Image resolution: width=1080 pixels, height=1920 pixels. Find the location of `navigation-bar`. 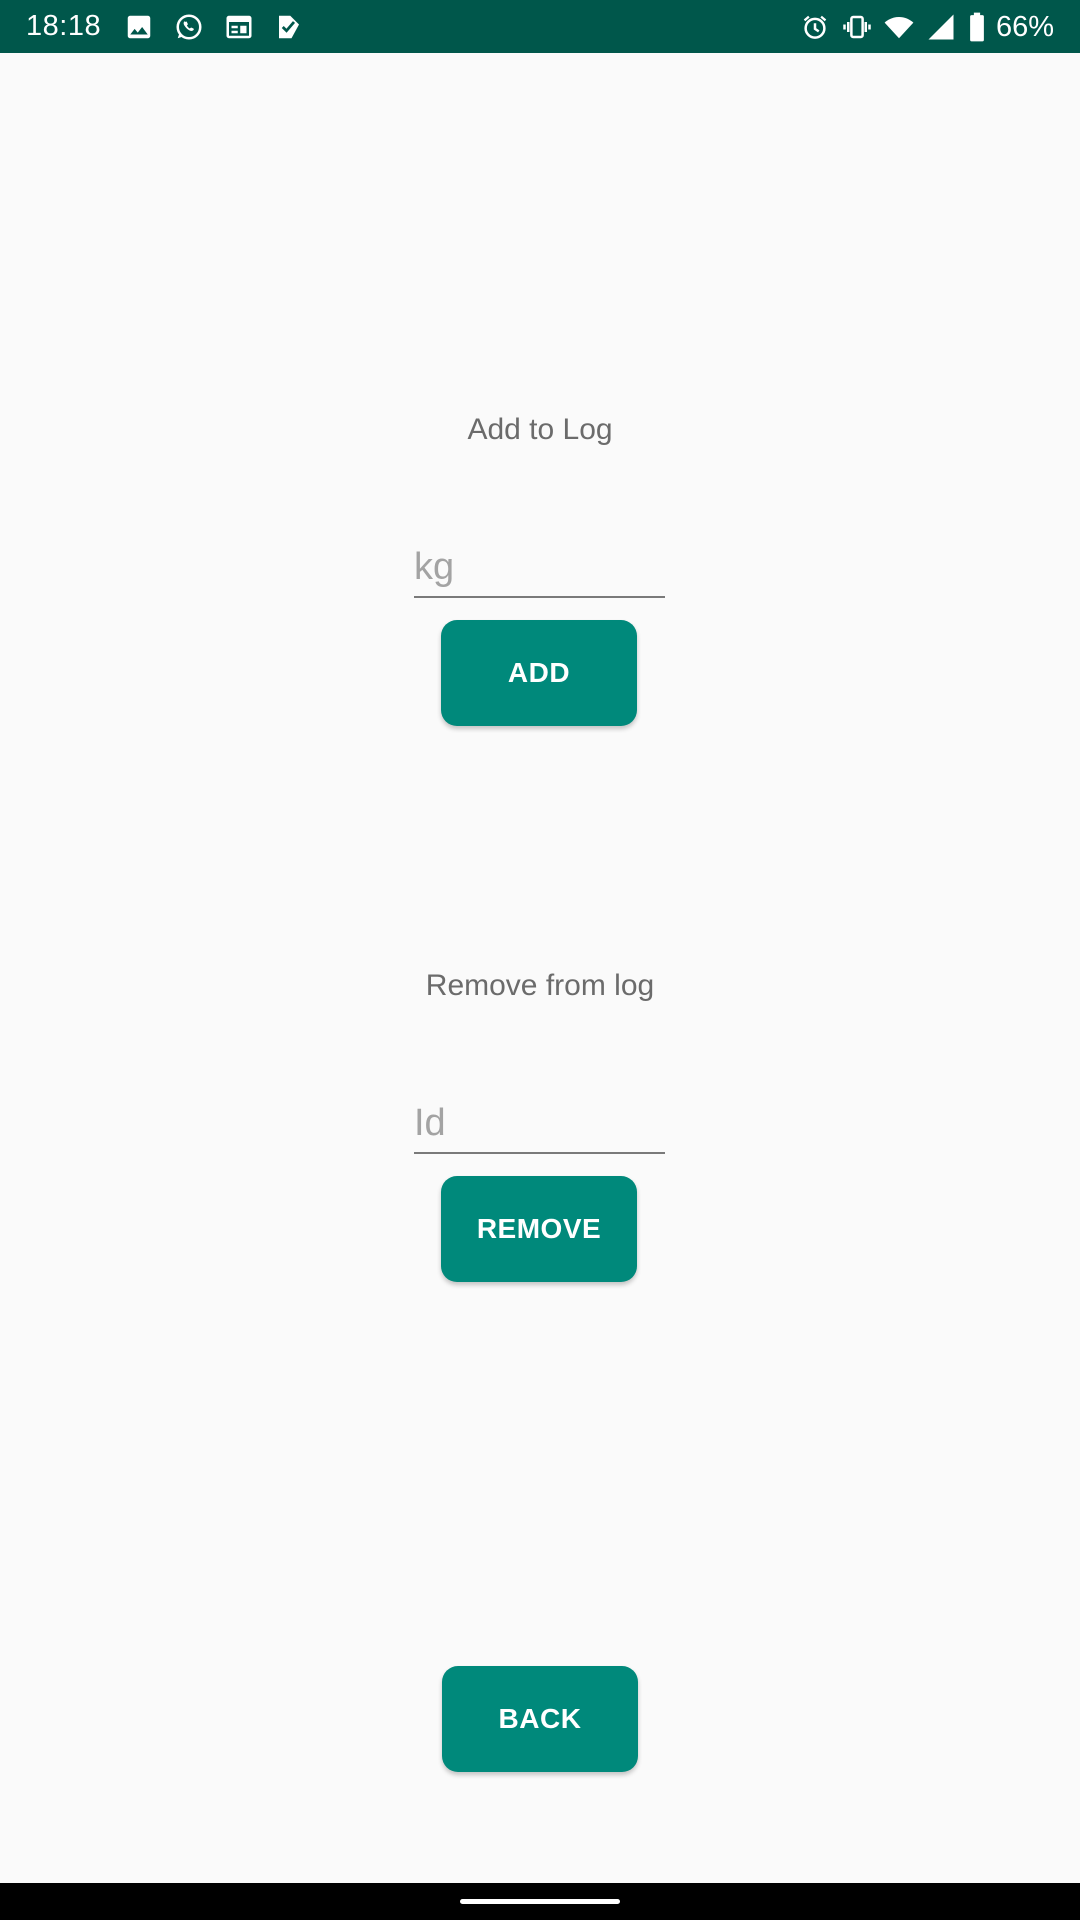

navigation-bar is located at coordinates (540, 1901).